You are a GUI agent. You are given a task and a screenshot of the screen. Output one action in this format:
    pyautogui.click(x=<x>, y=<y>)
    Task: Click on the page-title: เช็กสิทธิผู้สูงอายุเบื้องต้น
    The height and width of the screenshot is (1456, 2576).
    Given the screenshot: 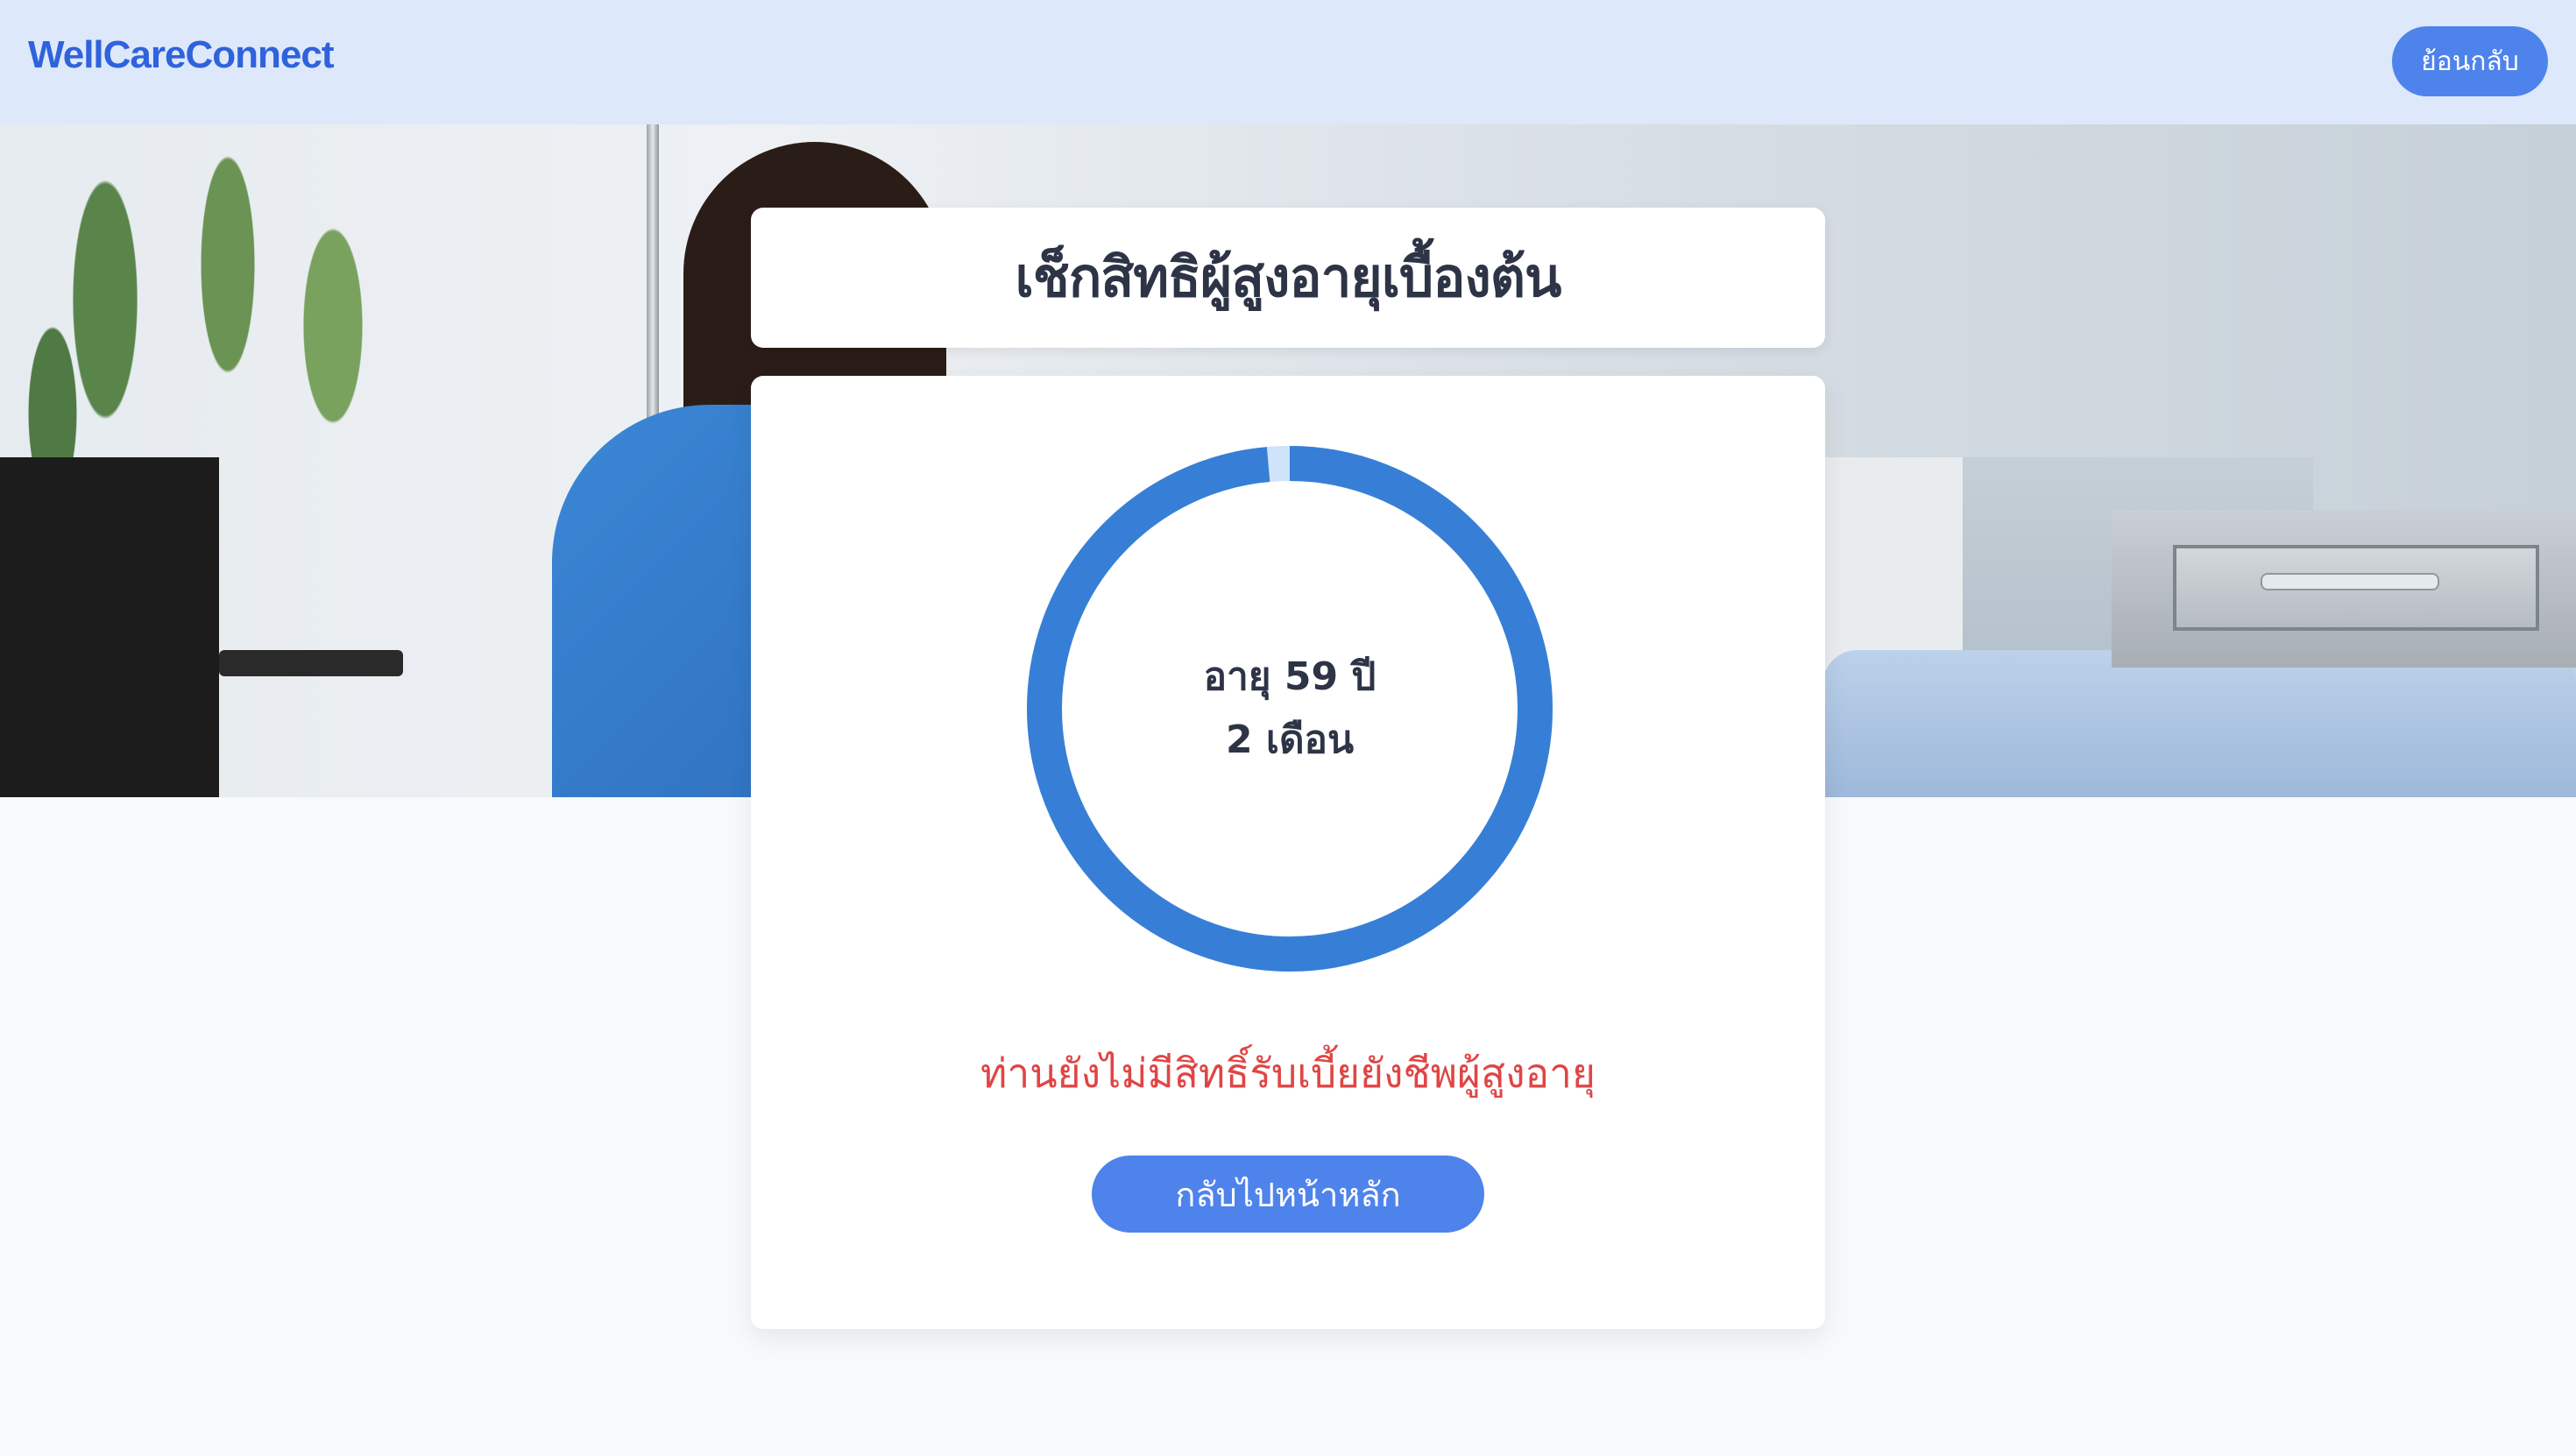 What is the action you would take?
    pyautogui.click(x=1288, y=277)
    